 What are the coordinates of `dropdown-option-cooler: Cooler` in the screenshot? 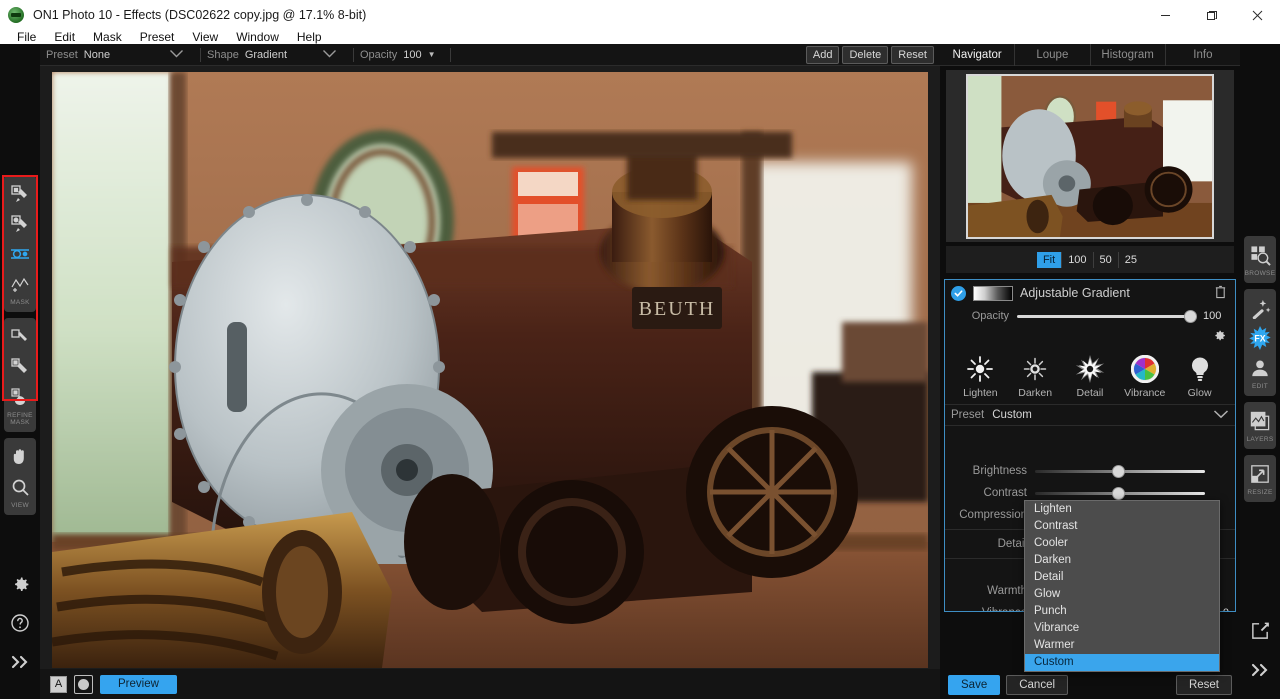 It's located at (1122, 543).